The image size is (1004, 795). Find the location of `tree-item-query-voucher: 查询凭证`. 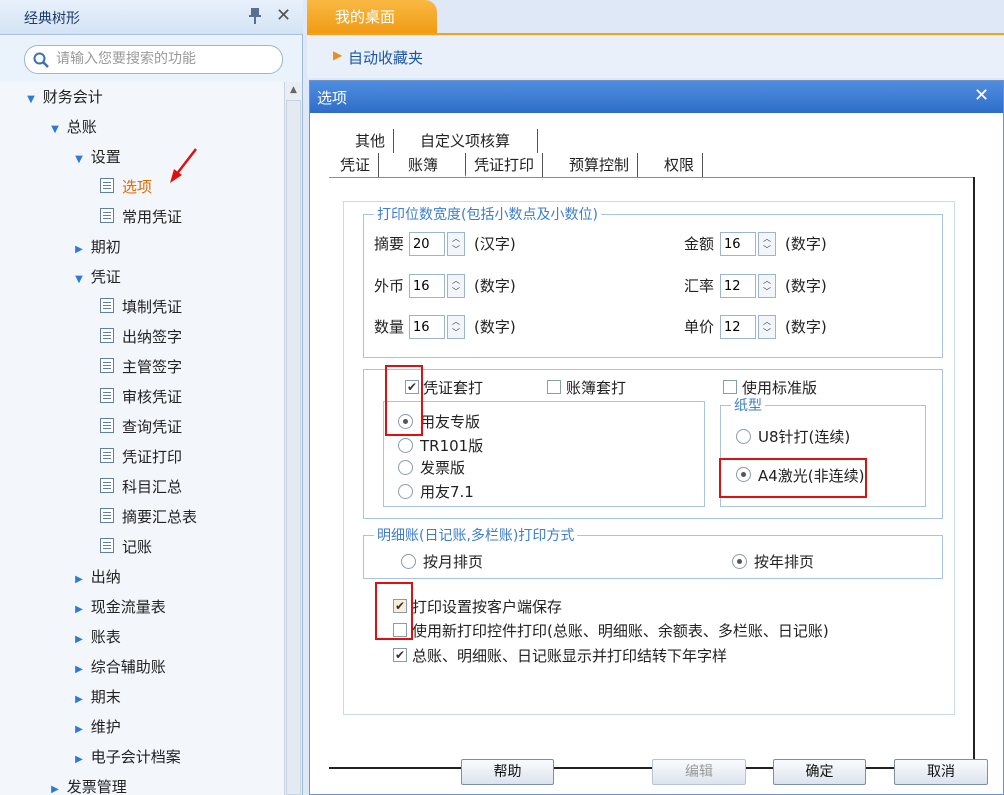

tree-item-query-voucher: 查询凭证 is located at coordinates (141, 427).